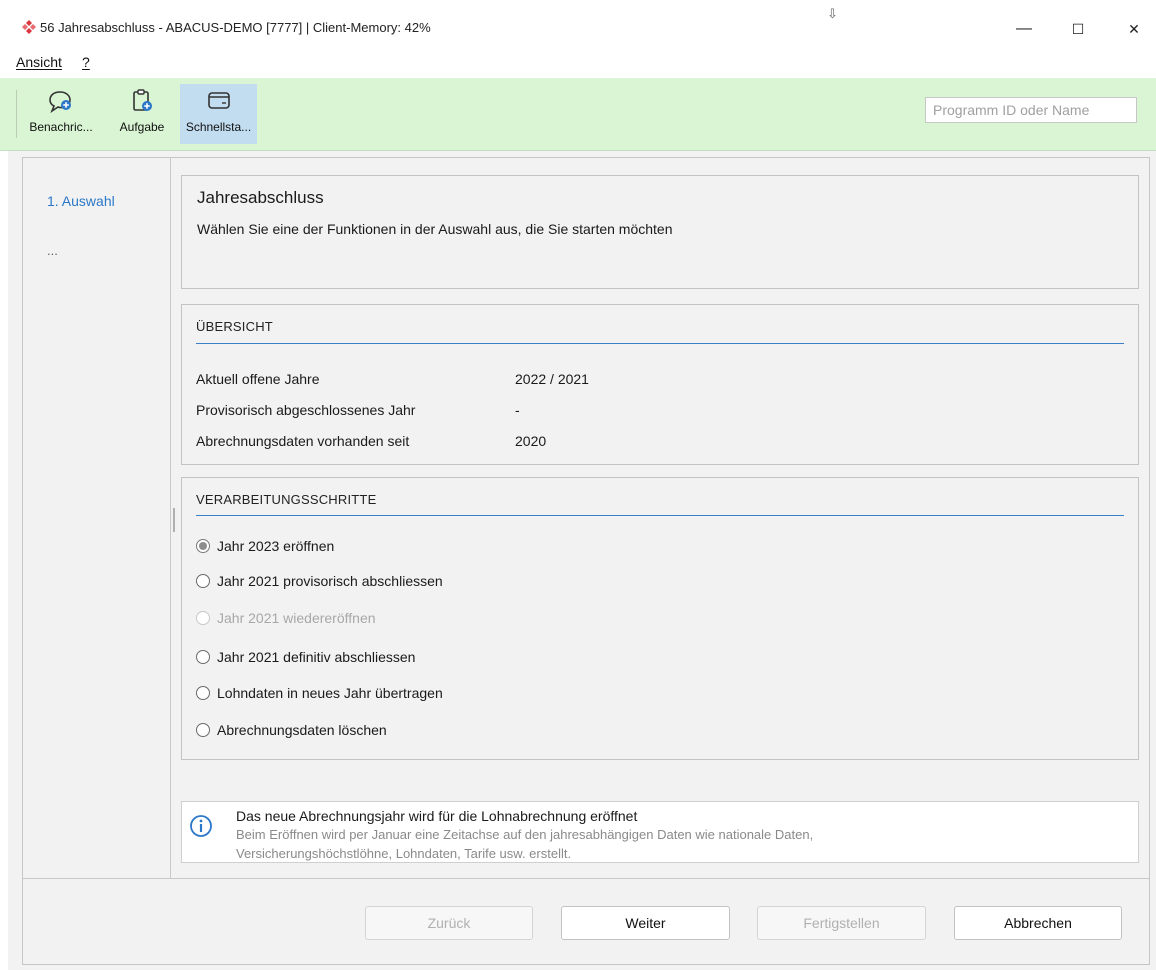 Image resolution: width=1156 pixels, height=970 pixels. What do you see at coordinates (303, 441) in the screenshot?
I see `overview-label-data-since: Abrechnungsdaten vorhanden seit` at bounding box center [303, 441].